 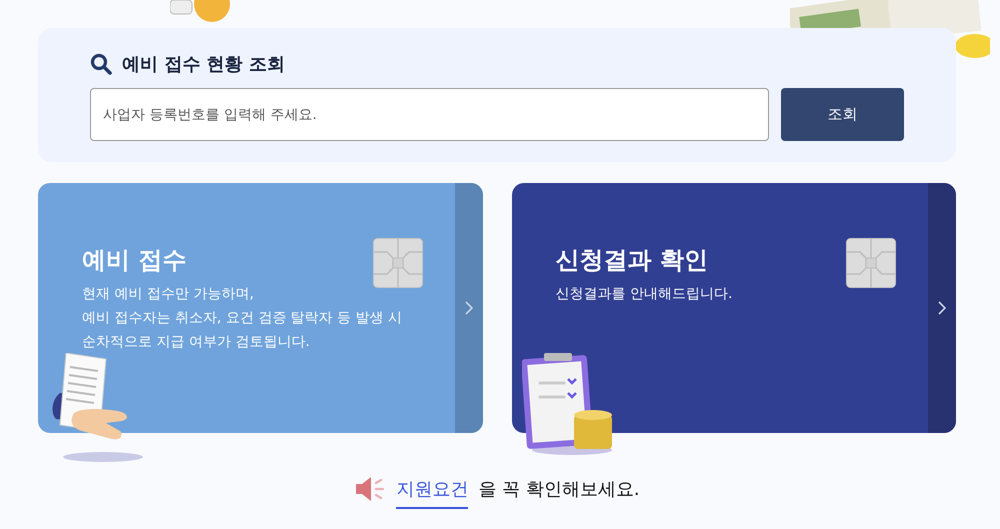 I want to click on requirements-link: 지원요건, so click(x=432, y=493).